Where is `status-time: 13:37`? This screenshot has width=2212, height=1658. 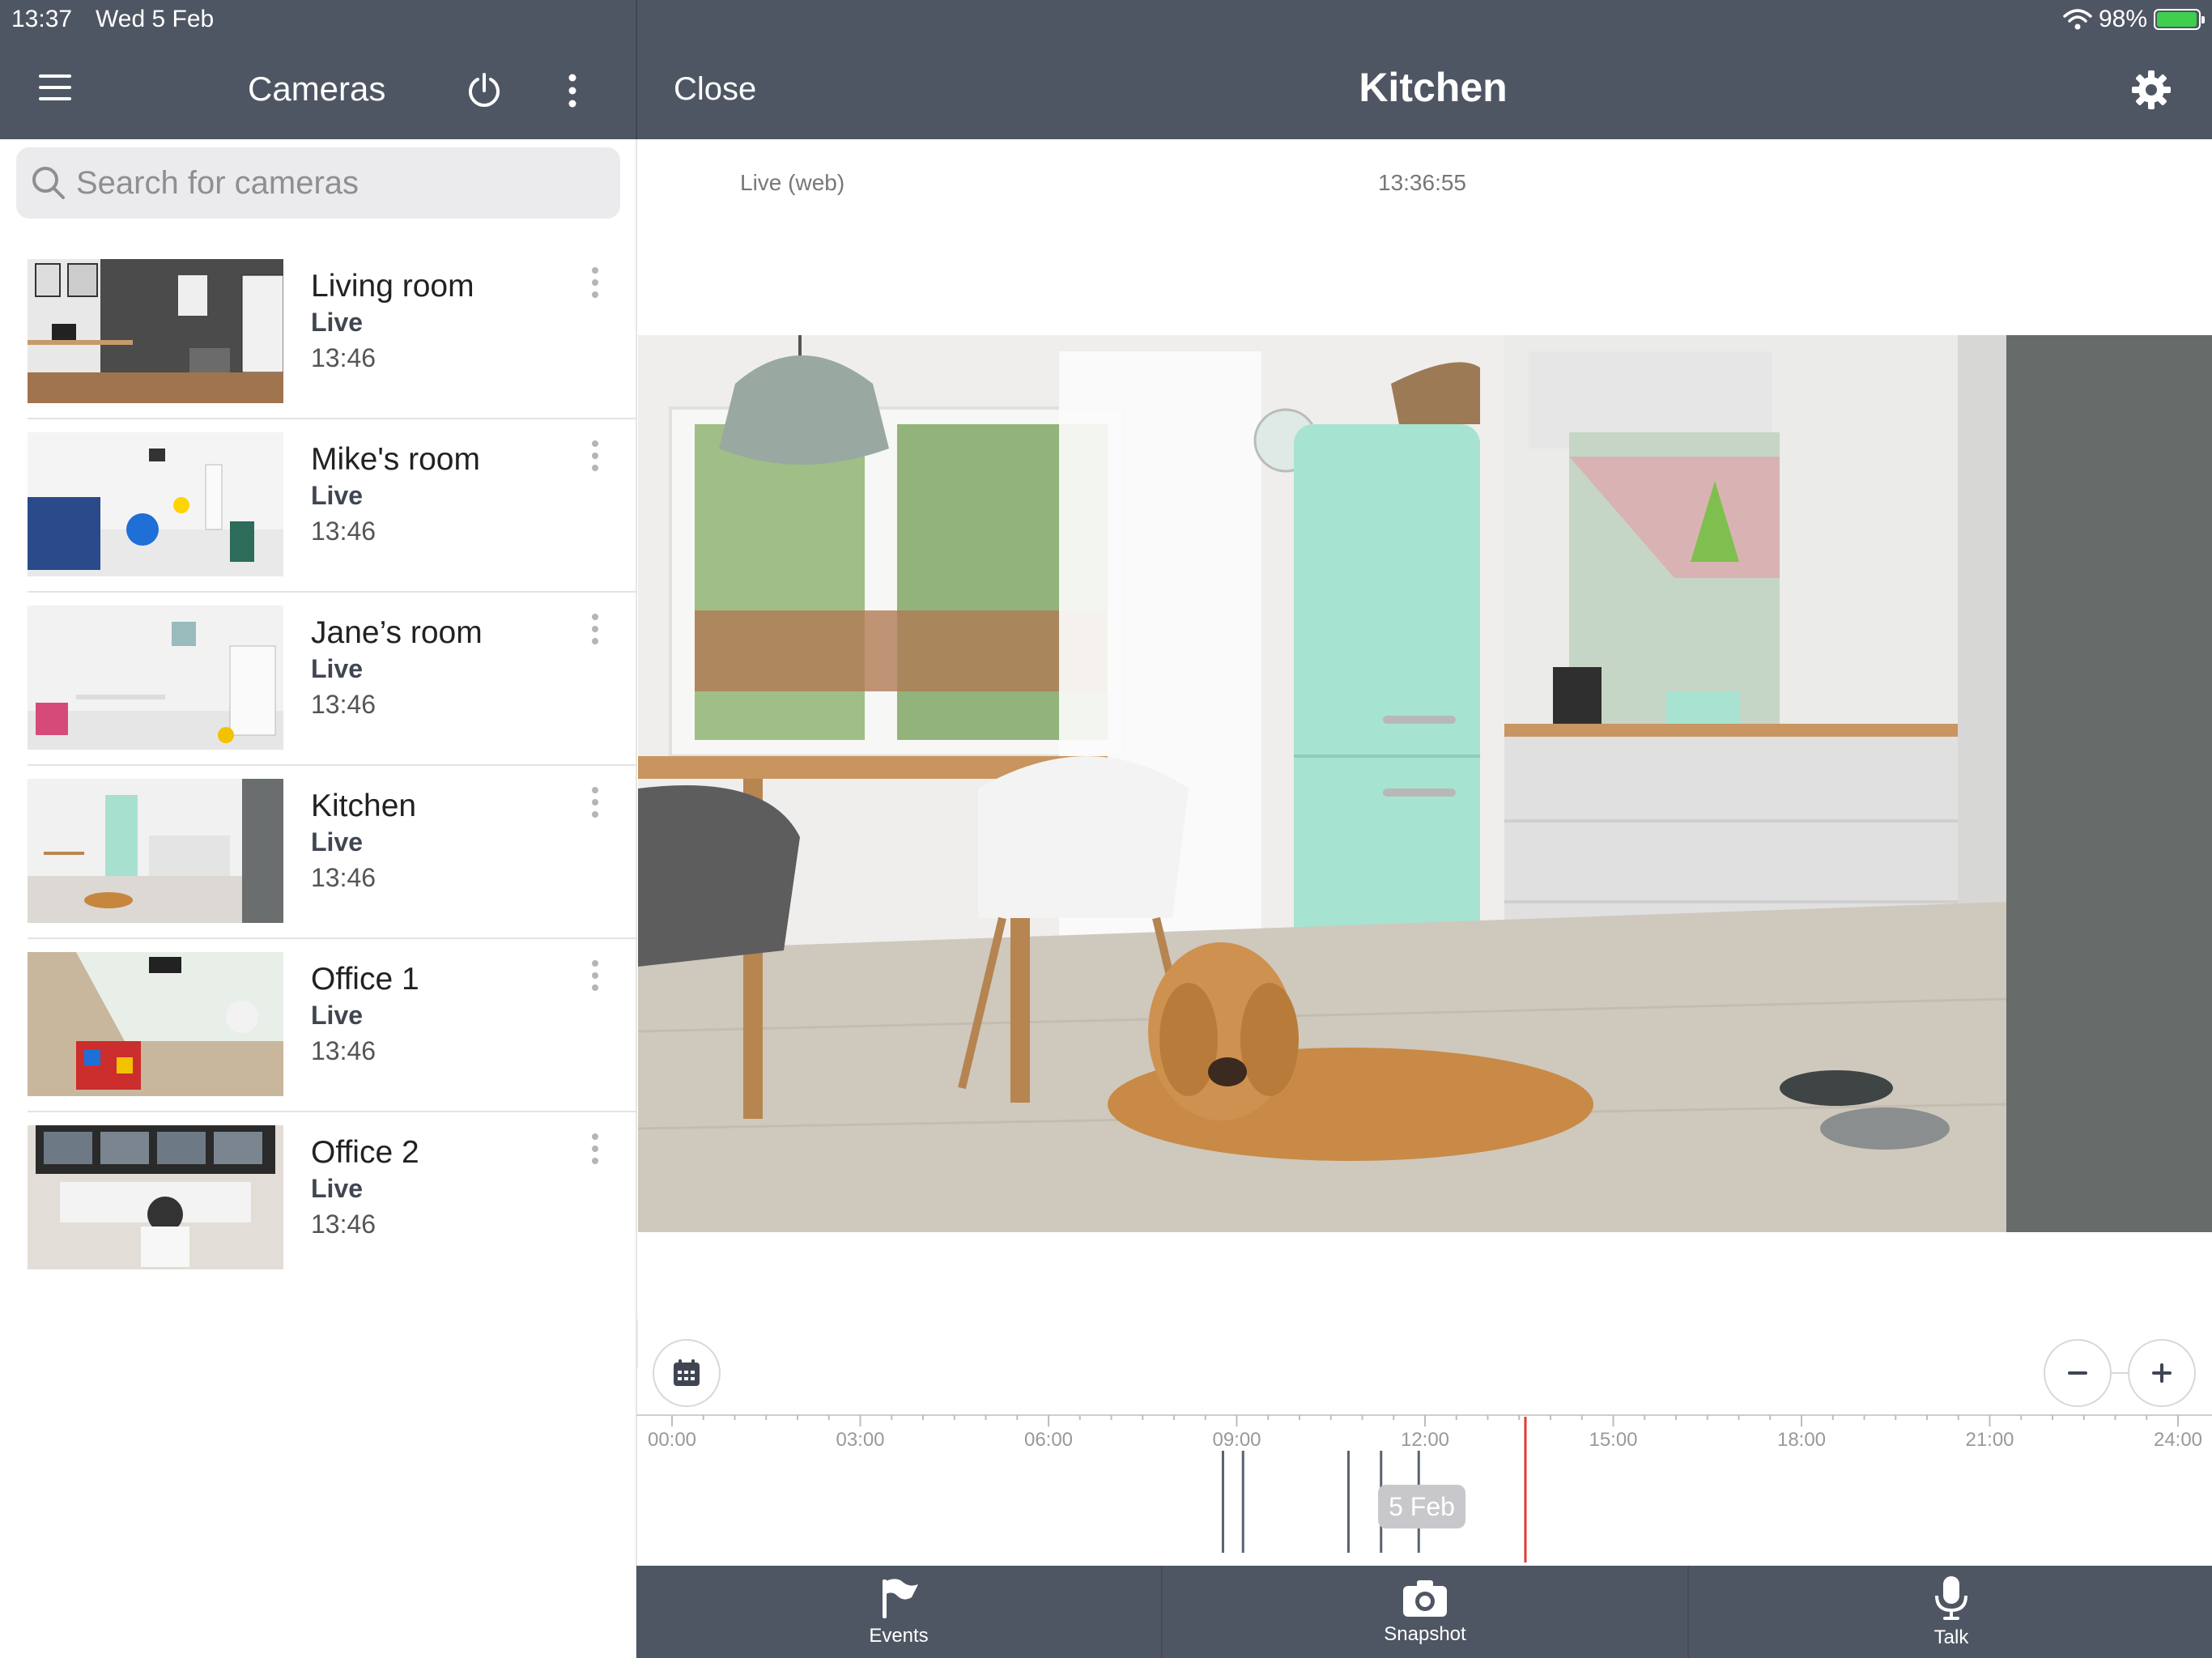
status-time: 13:37 is located at coordinates (42, 19).